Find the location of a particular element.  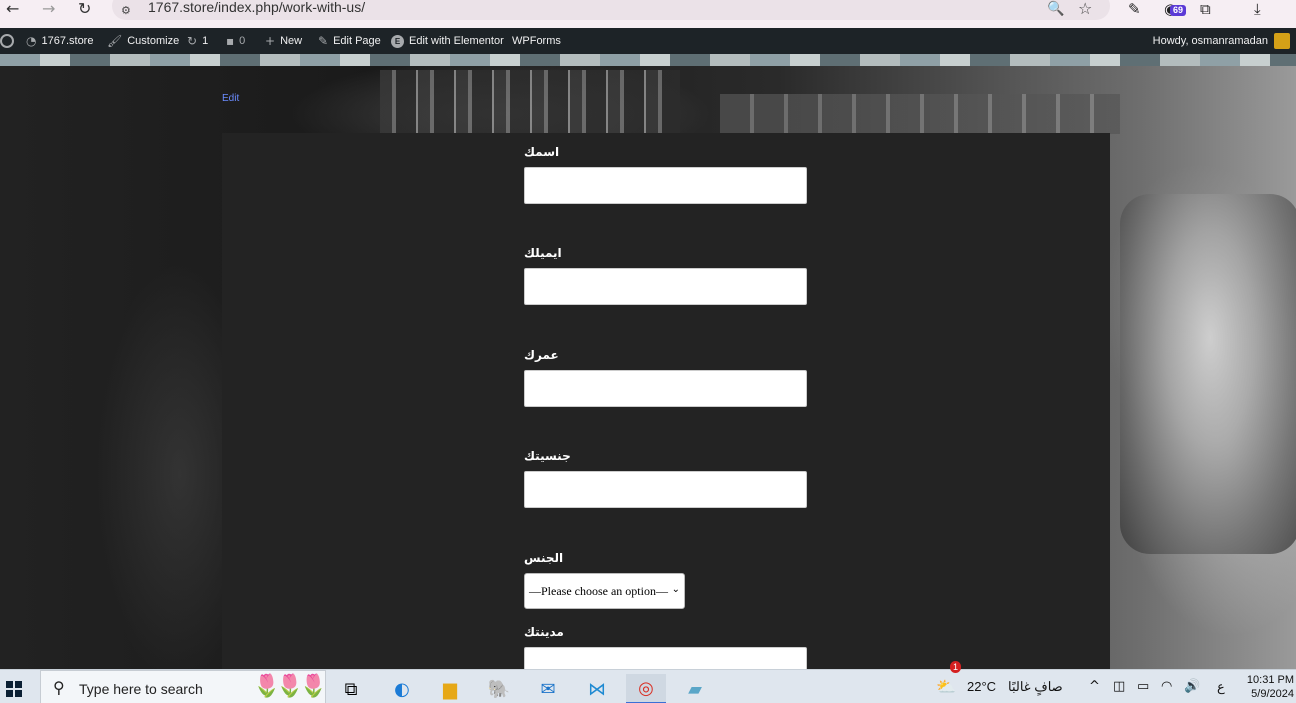

comments-count: 0 is located at coordinates (242, 41).